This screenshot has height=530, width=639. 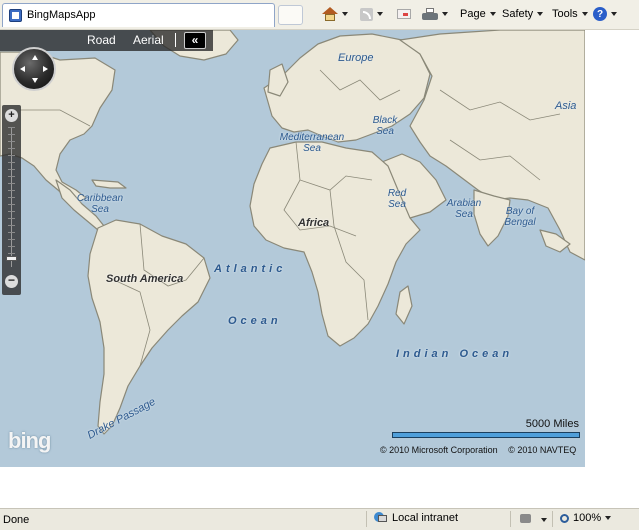 What do you see at coordinates (525, 518) in the screenshot?
I see `protected-mode-icon` at bounding box center [525, 518].